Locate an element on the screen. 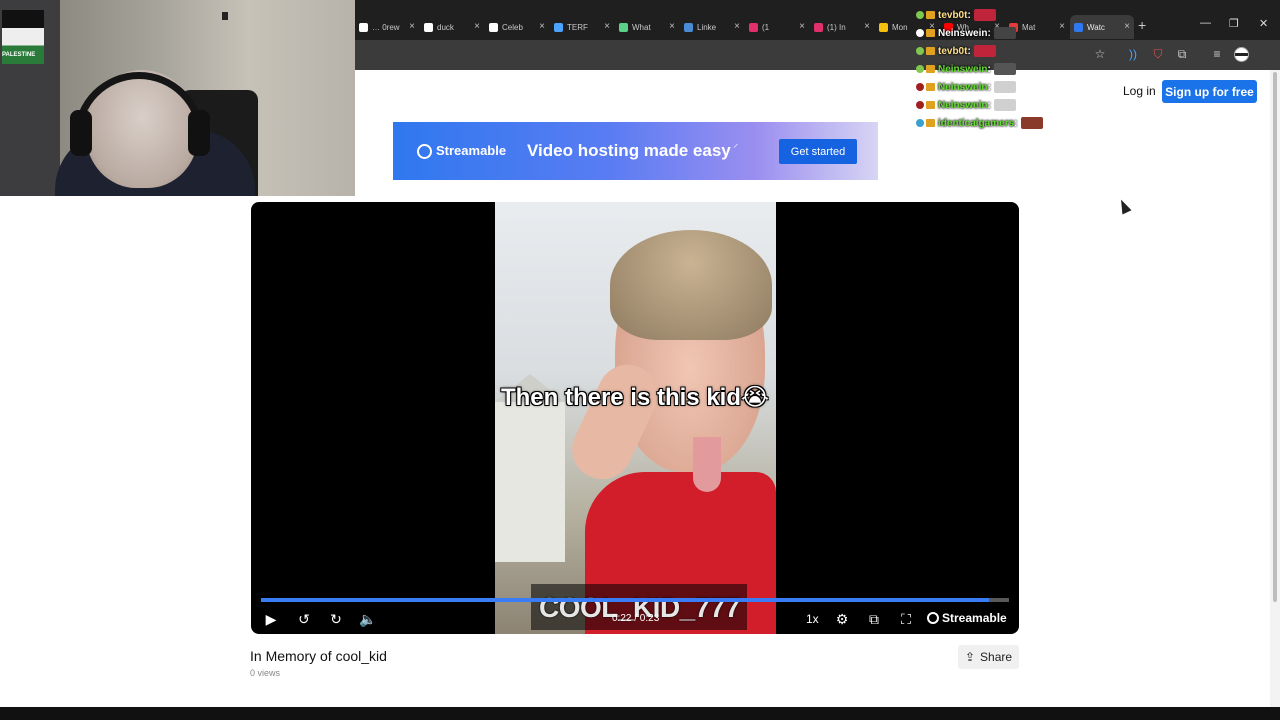  browser-title-strip is located at coordinates (817, 6).